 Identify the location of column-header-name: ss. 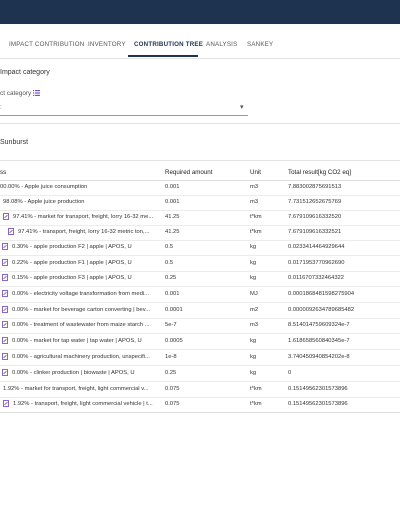
(3, 172).